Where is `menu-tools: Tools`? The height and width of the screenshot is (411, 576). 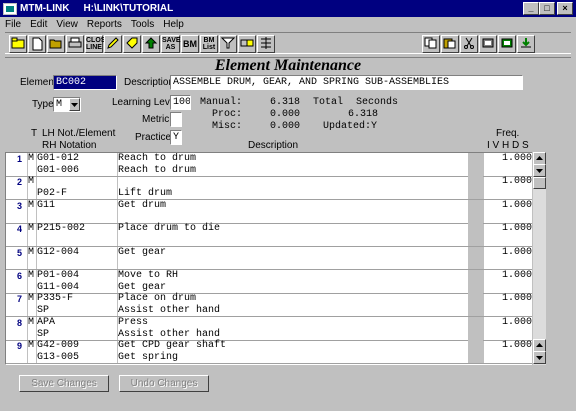
menu-tools: Tools is located at coordinates (142, 24).